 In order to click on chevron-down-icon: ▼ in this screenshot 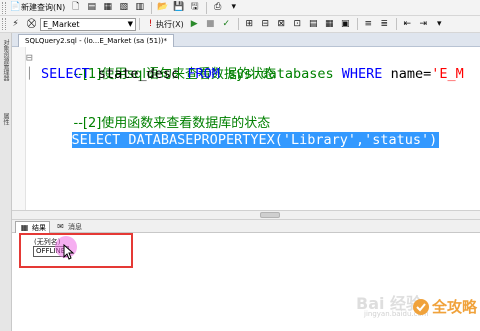, I will do `click(130, 24)`.